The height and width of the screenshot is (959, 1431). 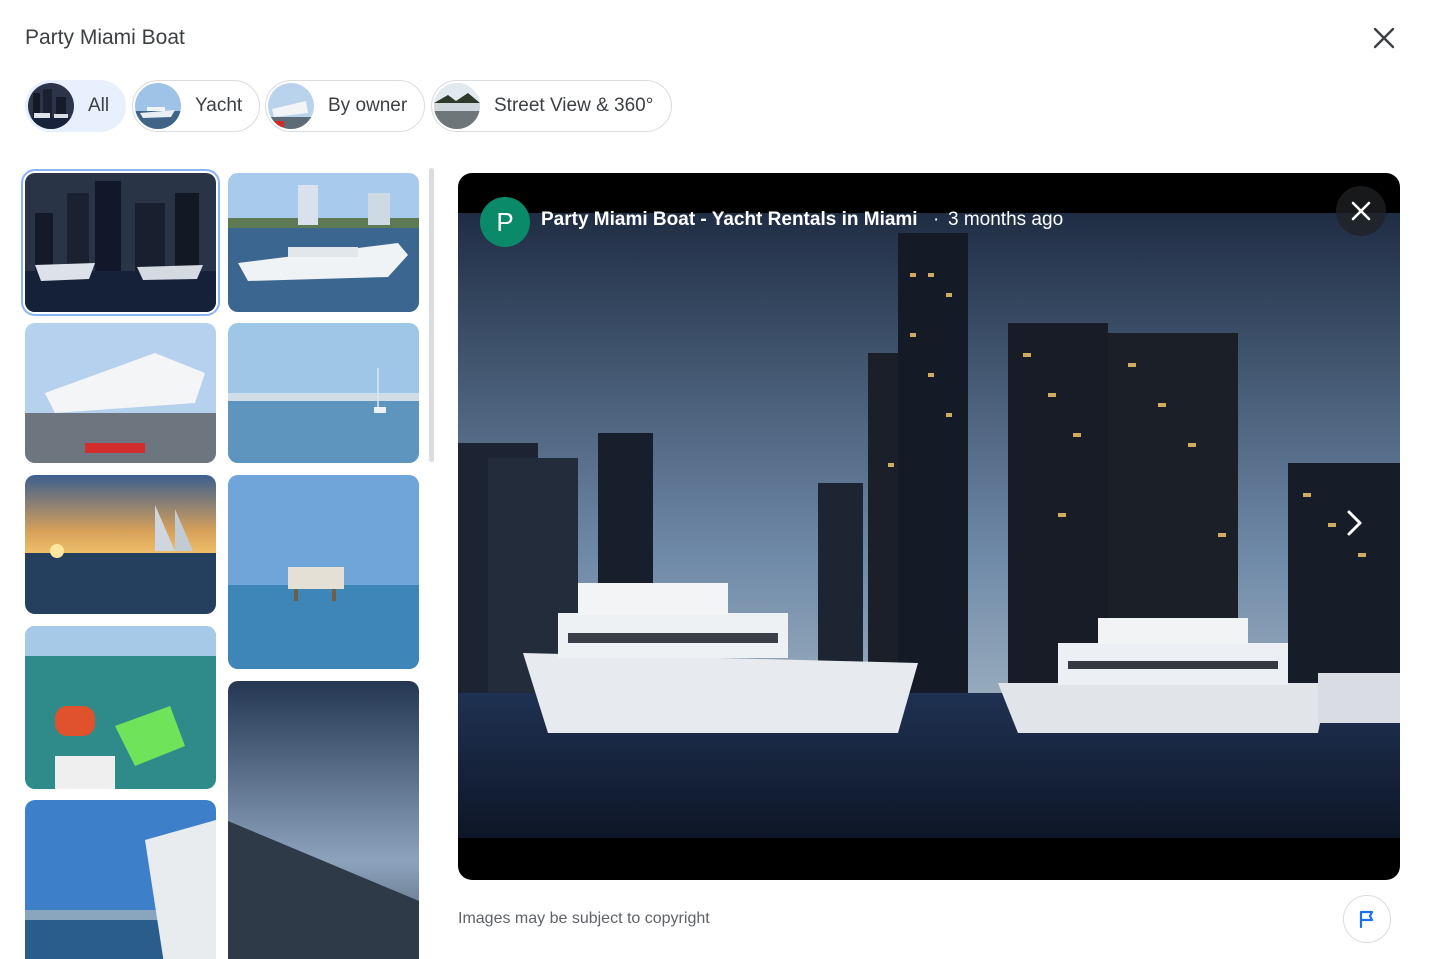 What do you see at coordinates (431, 315) in the screenshot?
I see `grid-scrollbar` at bounding box center [431, 315].